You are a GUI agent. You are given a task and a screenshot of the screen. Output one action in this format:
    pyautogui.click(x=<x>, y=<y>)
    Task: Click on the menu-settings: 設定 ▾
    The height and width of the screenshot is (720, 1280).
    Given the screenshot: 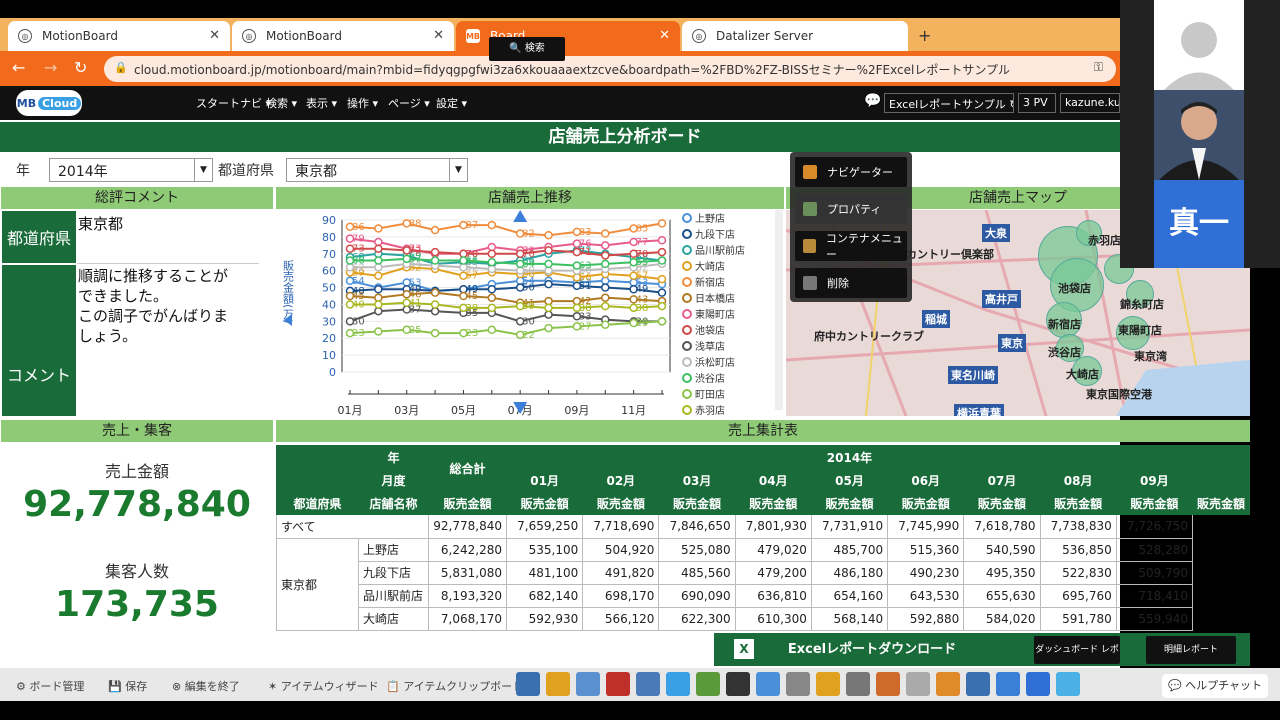 What is the action you would take?
    pyautogui.click(x=451, y=103)
    